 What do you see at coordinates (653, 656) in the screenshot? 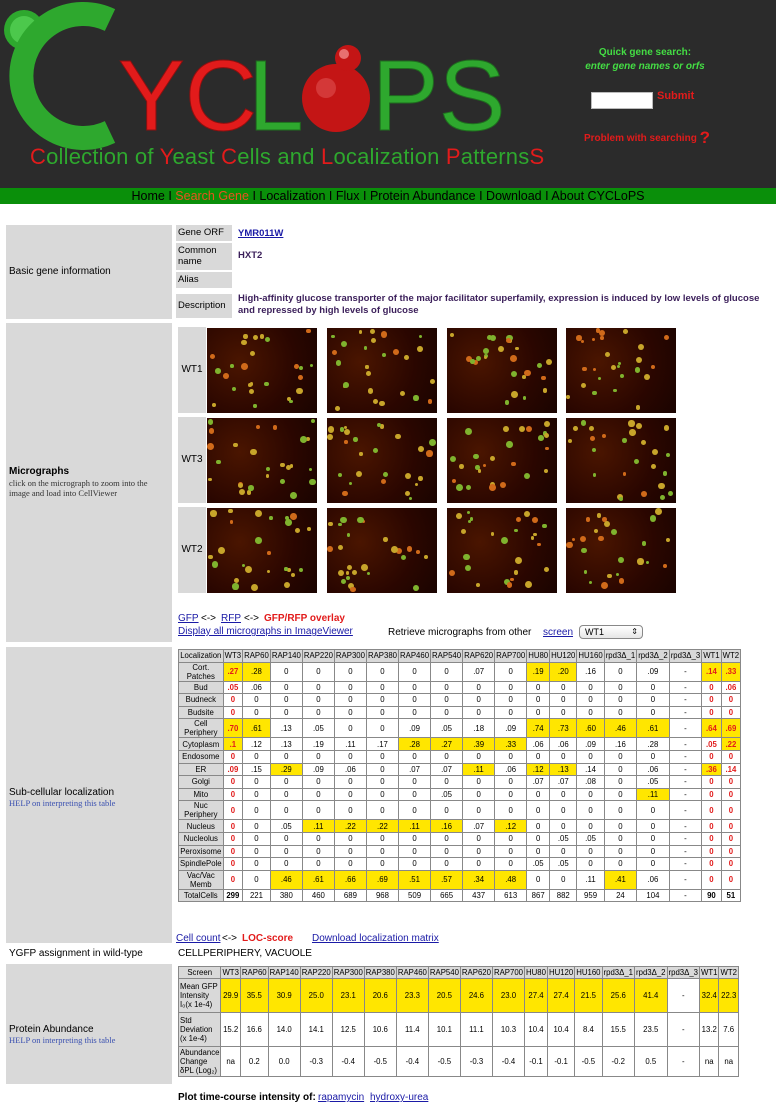
I see `column-header: rpd3Δ_2` at bounding box center [653, 656].